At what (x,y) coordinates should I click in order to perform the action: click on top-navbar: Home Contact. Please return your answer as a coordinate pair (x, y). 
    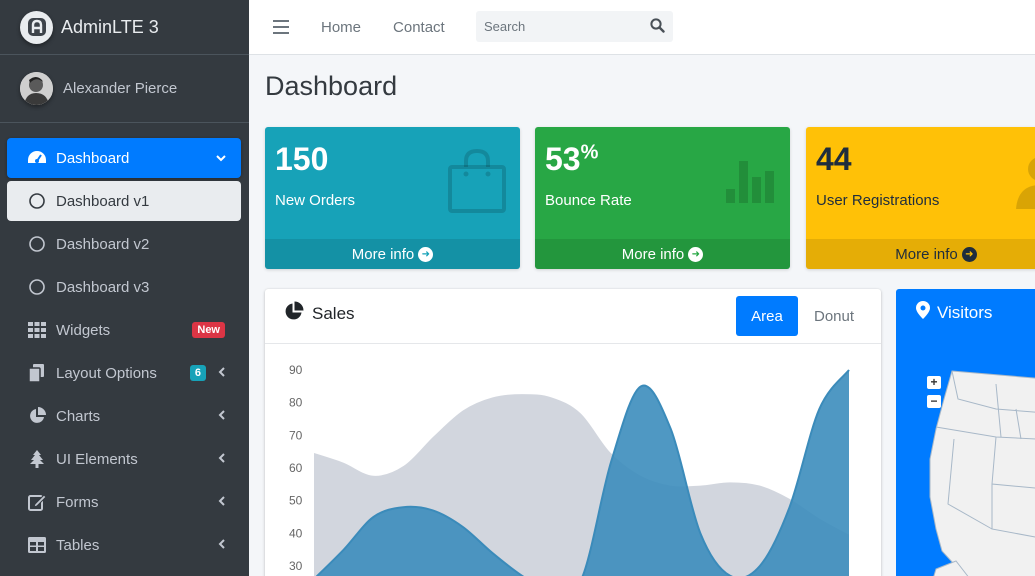
    Looking at the image, I should click on (642, 27).